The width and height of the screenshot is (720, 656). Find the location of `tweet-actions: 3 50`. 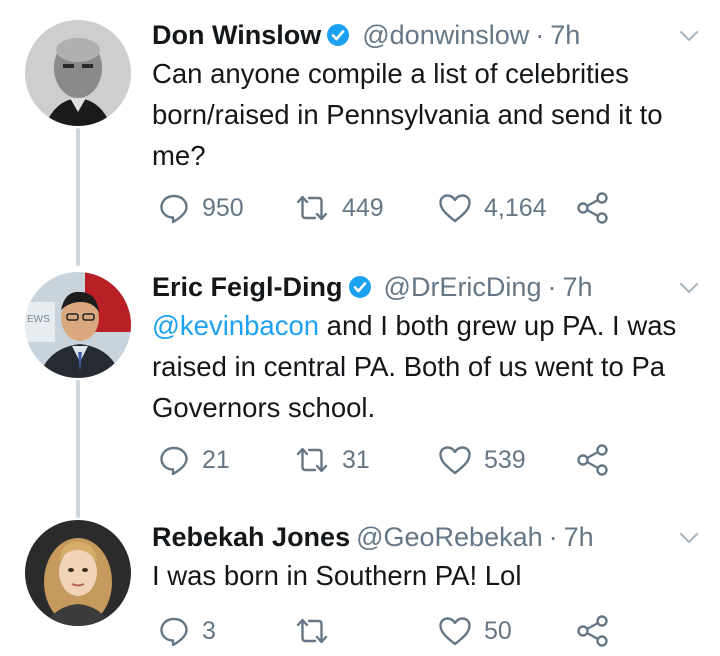

tweet-actions: 3 50 is located at coordinates (426, 631).